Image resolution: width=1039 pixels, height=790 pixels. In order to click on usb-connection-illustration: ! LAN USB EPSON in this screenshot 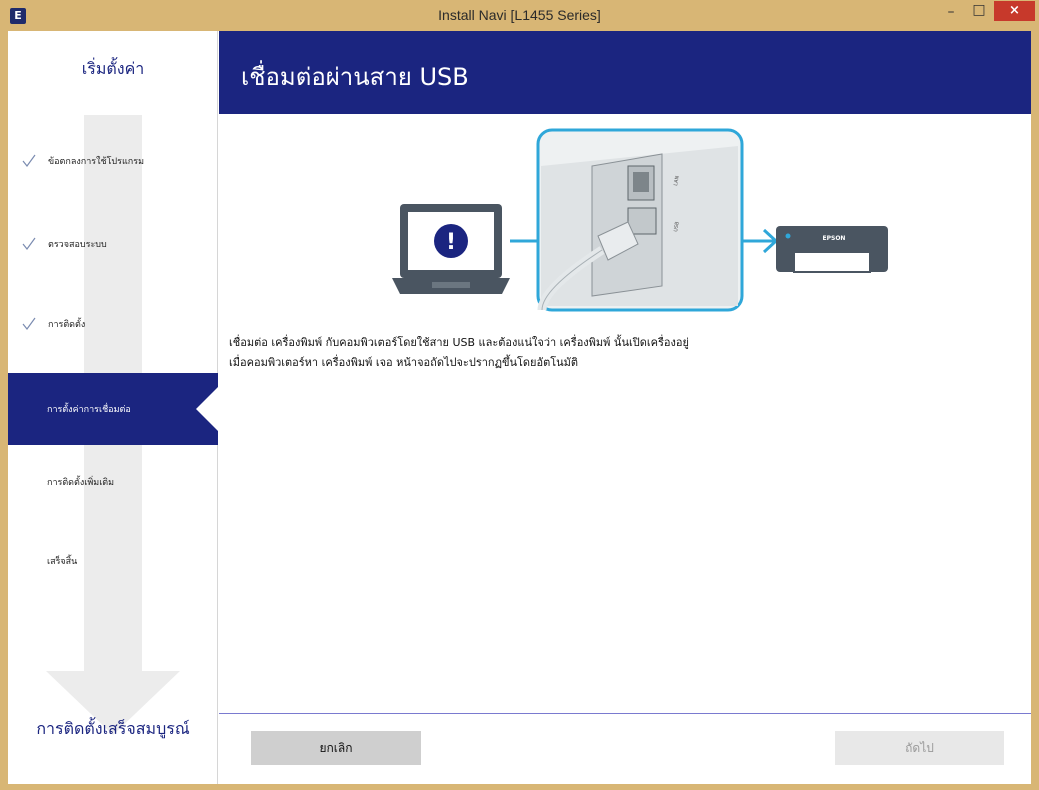, I will do `click(640, 220)`.